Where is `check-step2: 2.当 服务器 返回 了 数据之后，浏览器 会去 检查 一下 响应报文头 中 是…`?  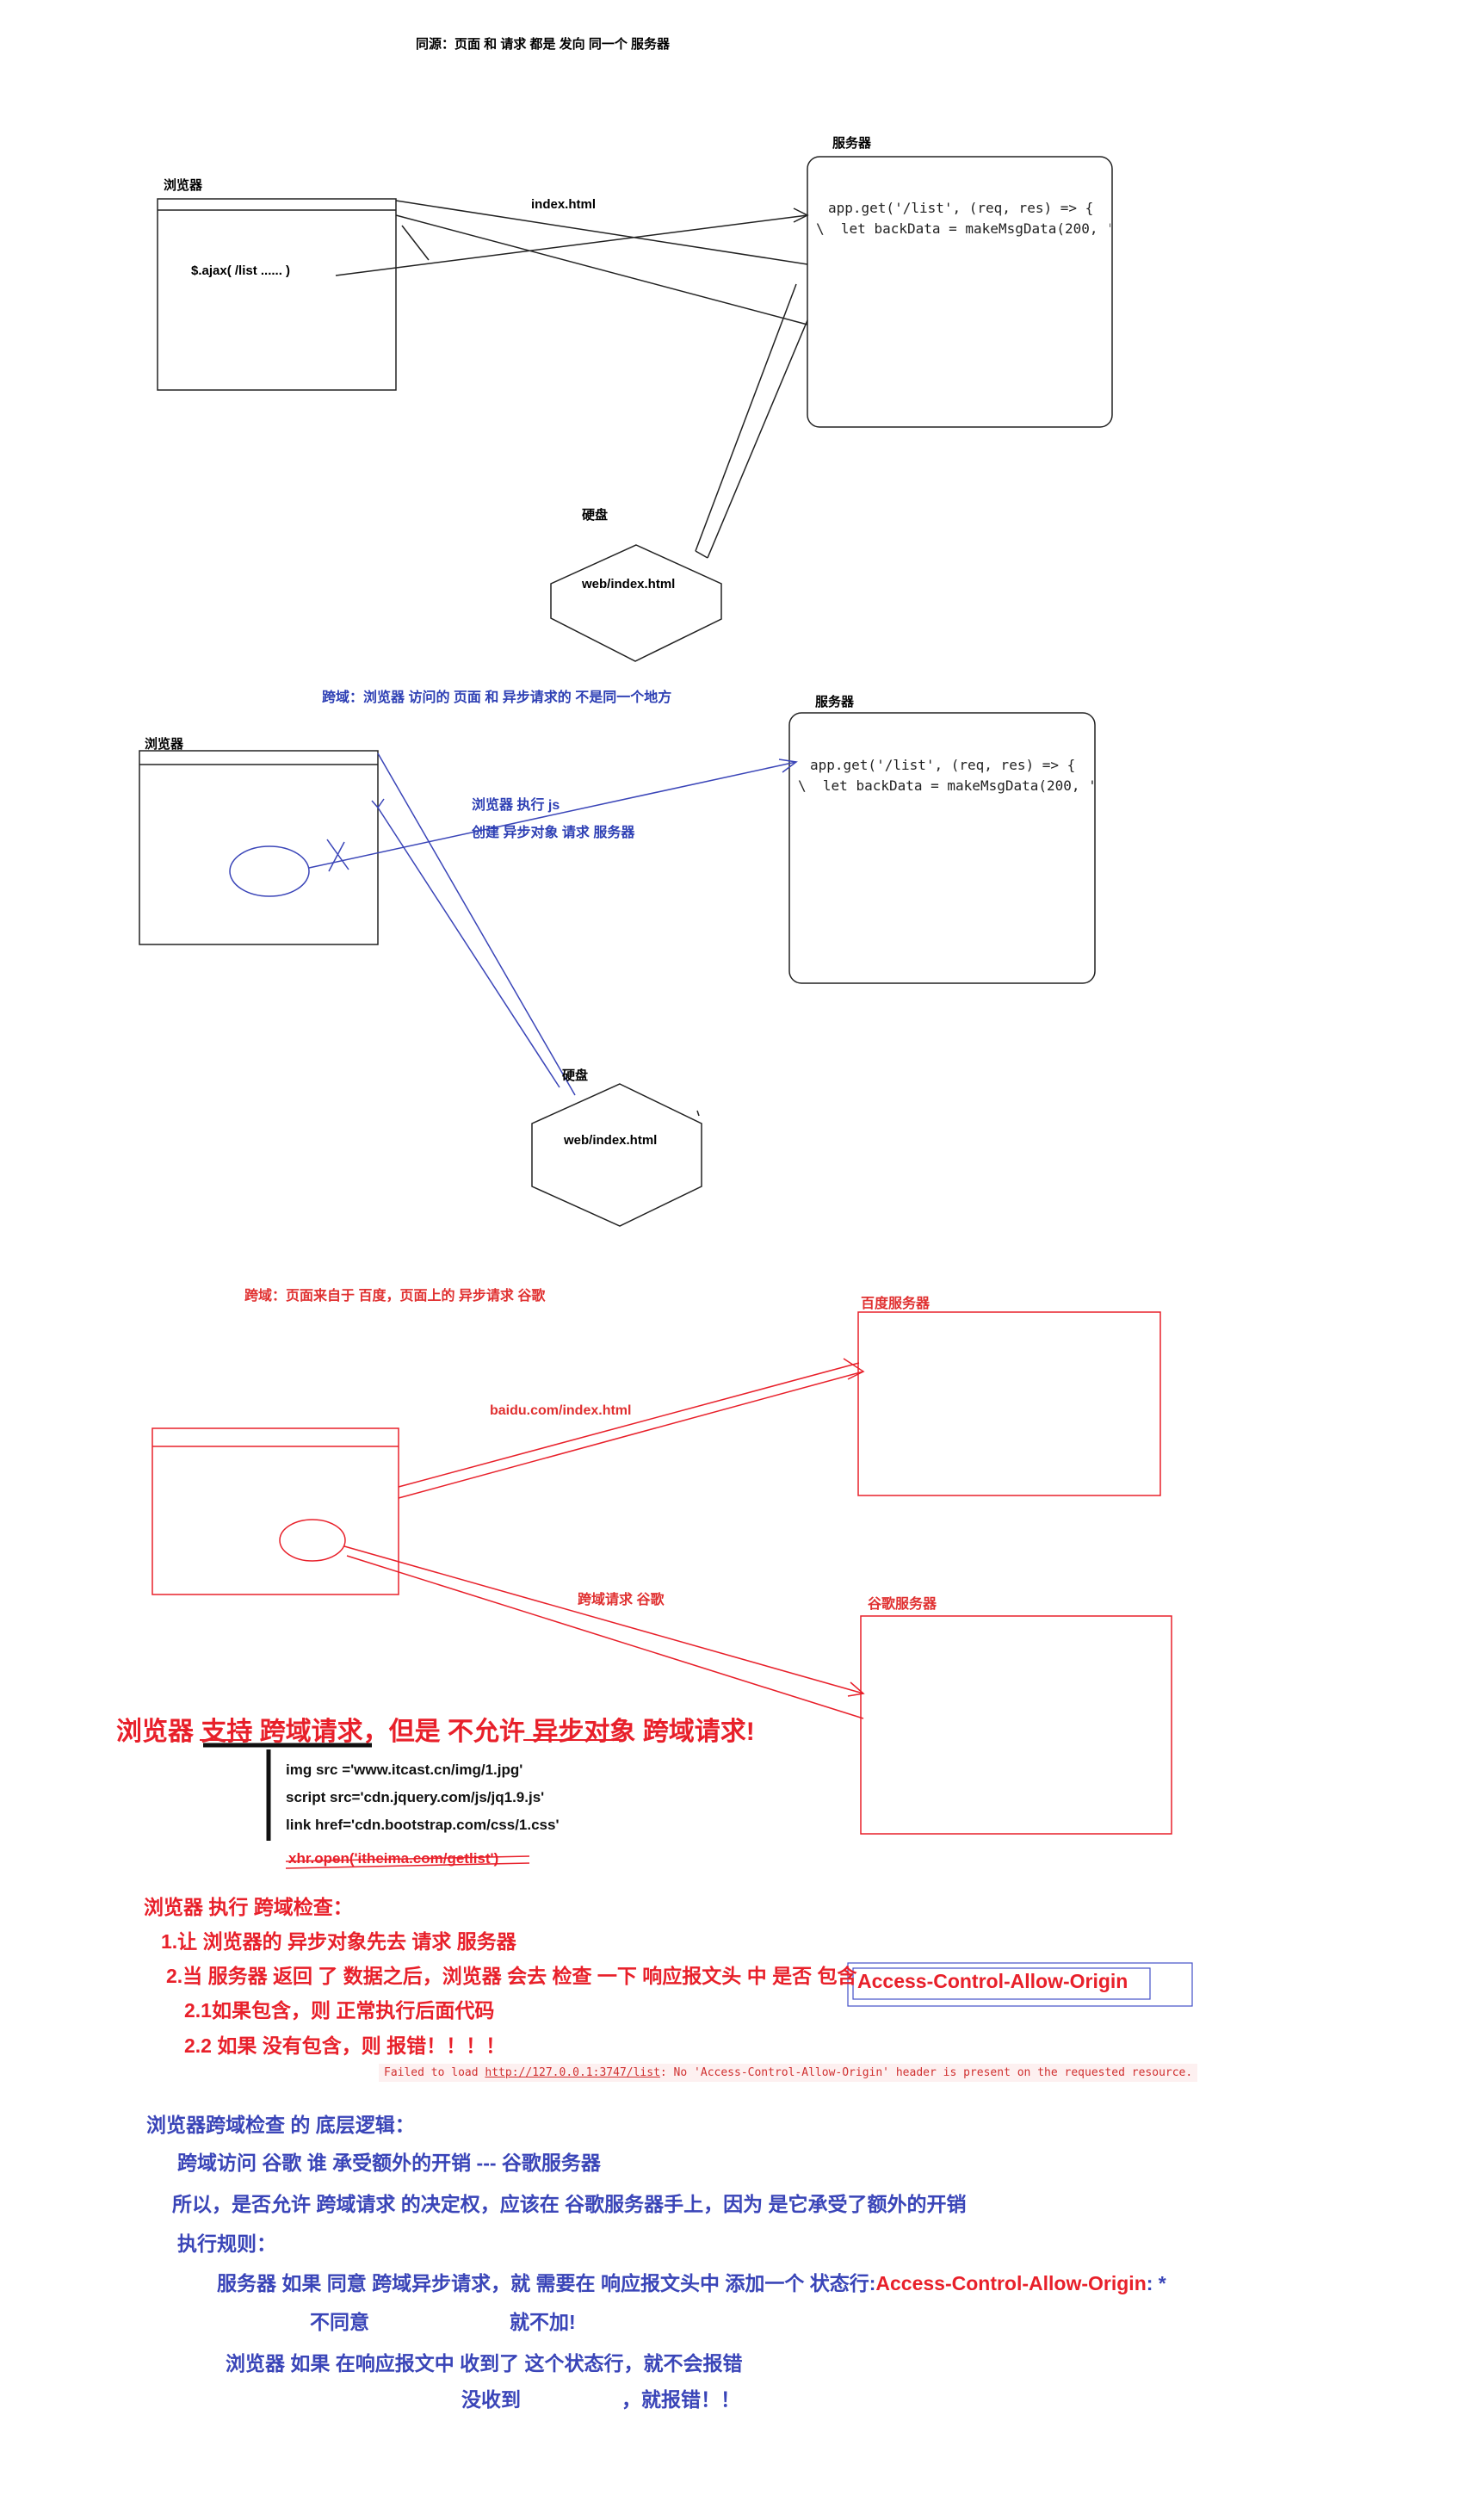
check-step2: 2.当 服务器 返回 了 数据之后，浏览器 会去 检查 一下 响应报文头 中 是… is located at coordinates (511, 1976).